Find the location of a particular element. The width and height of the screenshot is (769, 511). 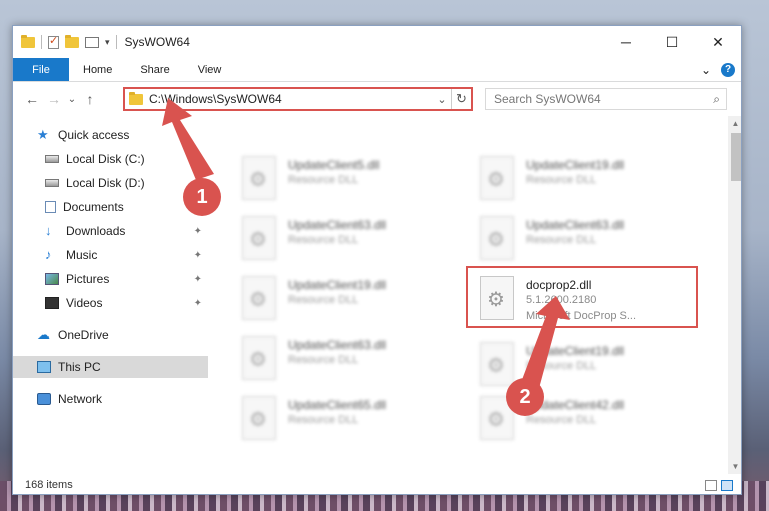

recent-locations-button: ⌄ is located at coordinates (72, 99).